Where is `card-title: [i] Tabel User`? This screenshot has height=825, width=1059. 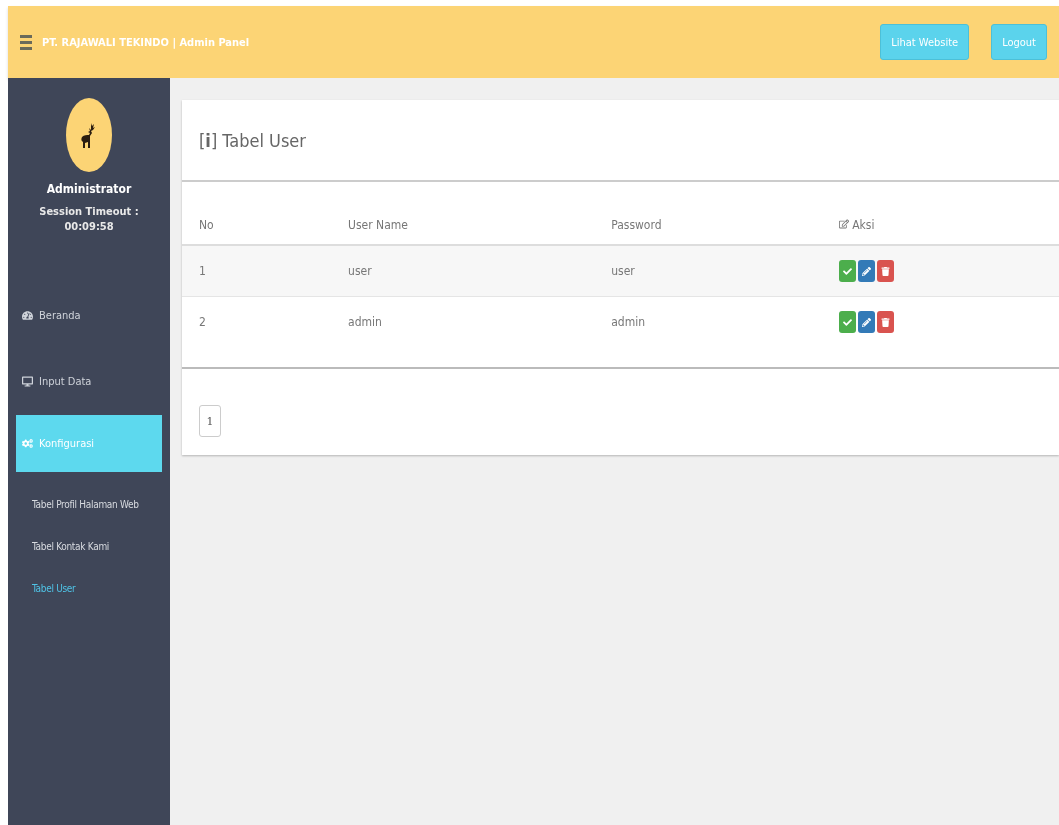
card-title: [i] Tabel User is located at coordinates (252, 140).